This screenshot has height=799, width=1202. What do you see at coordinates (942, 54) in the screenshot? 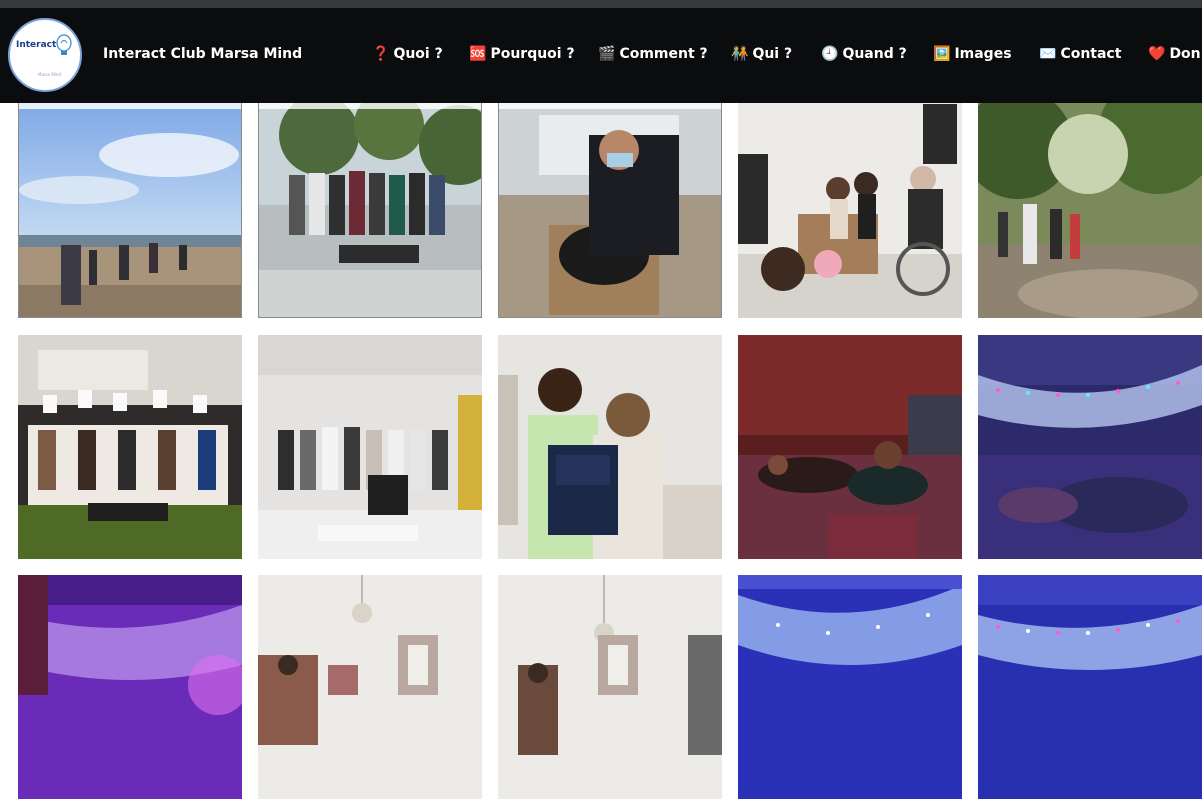
I see `framed-picture-icon: 🖼️` at bounding box center [942, 54].